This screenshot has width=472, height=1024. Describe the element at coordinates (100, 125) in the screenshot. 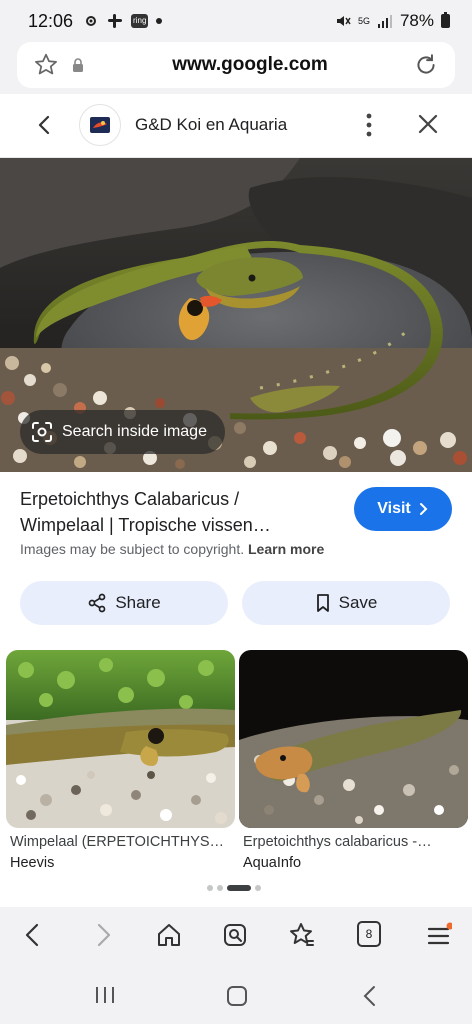

I see `site-favicon` at that location.